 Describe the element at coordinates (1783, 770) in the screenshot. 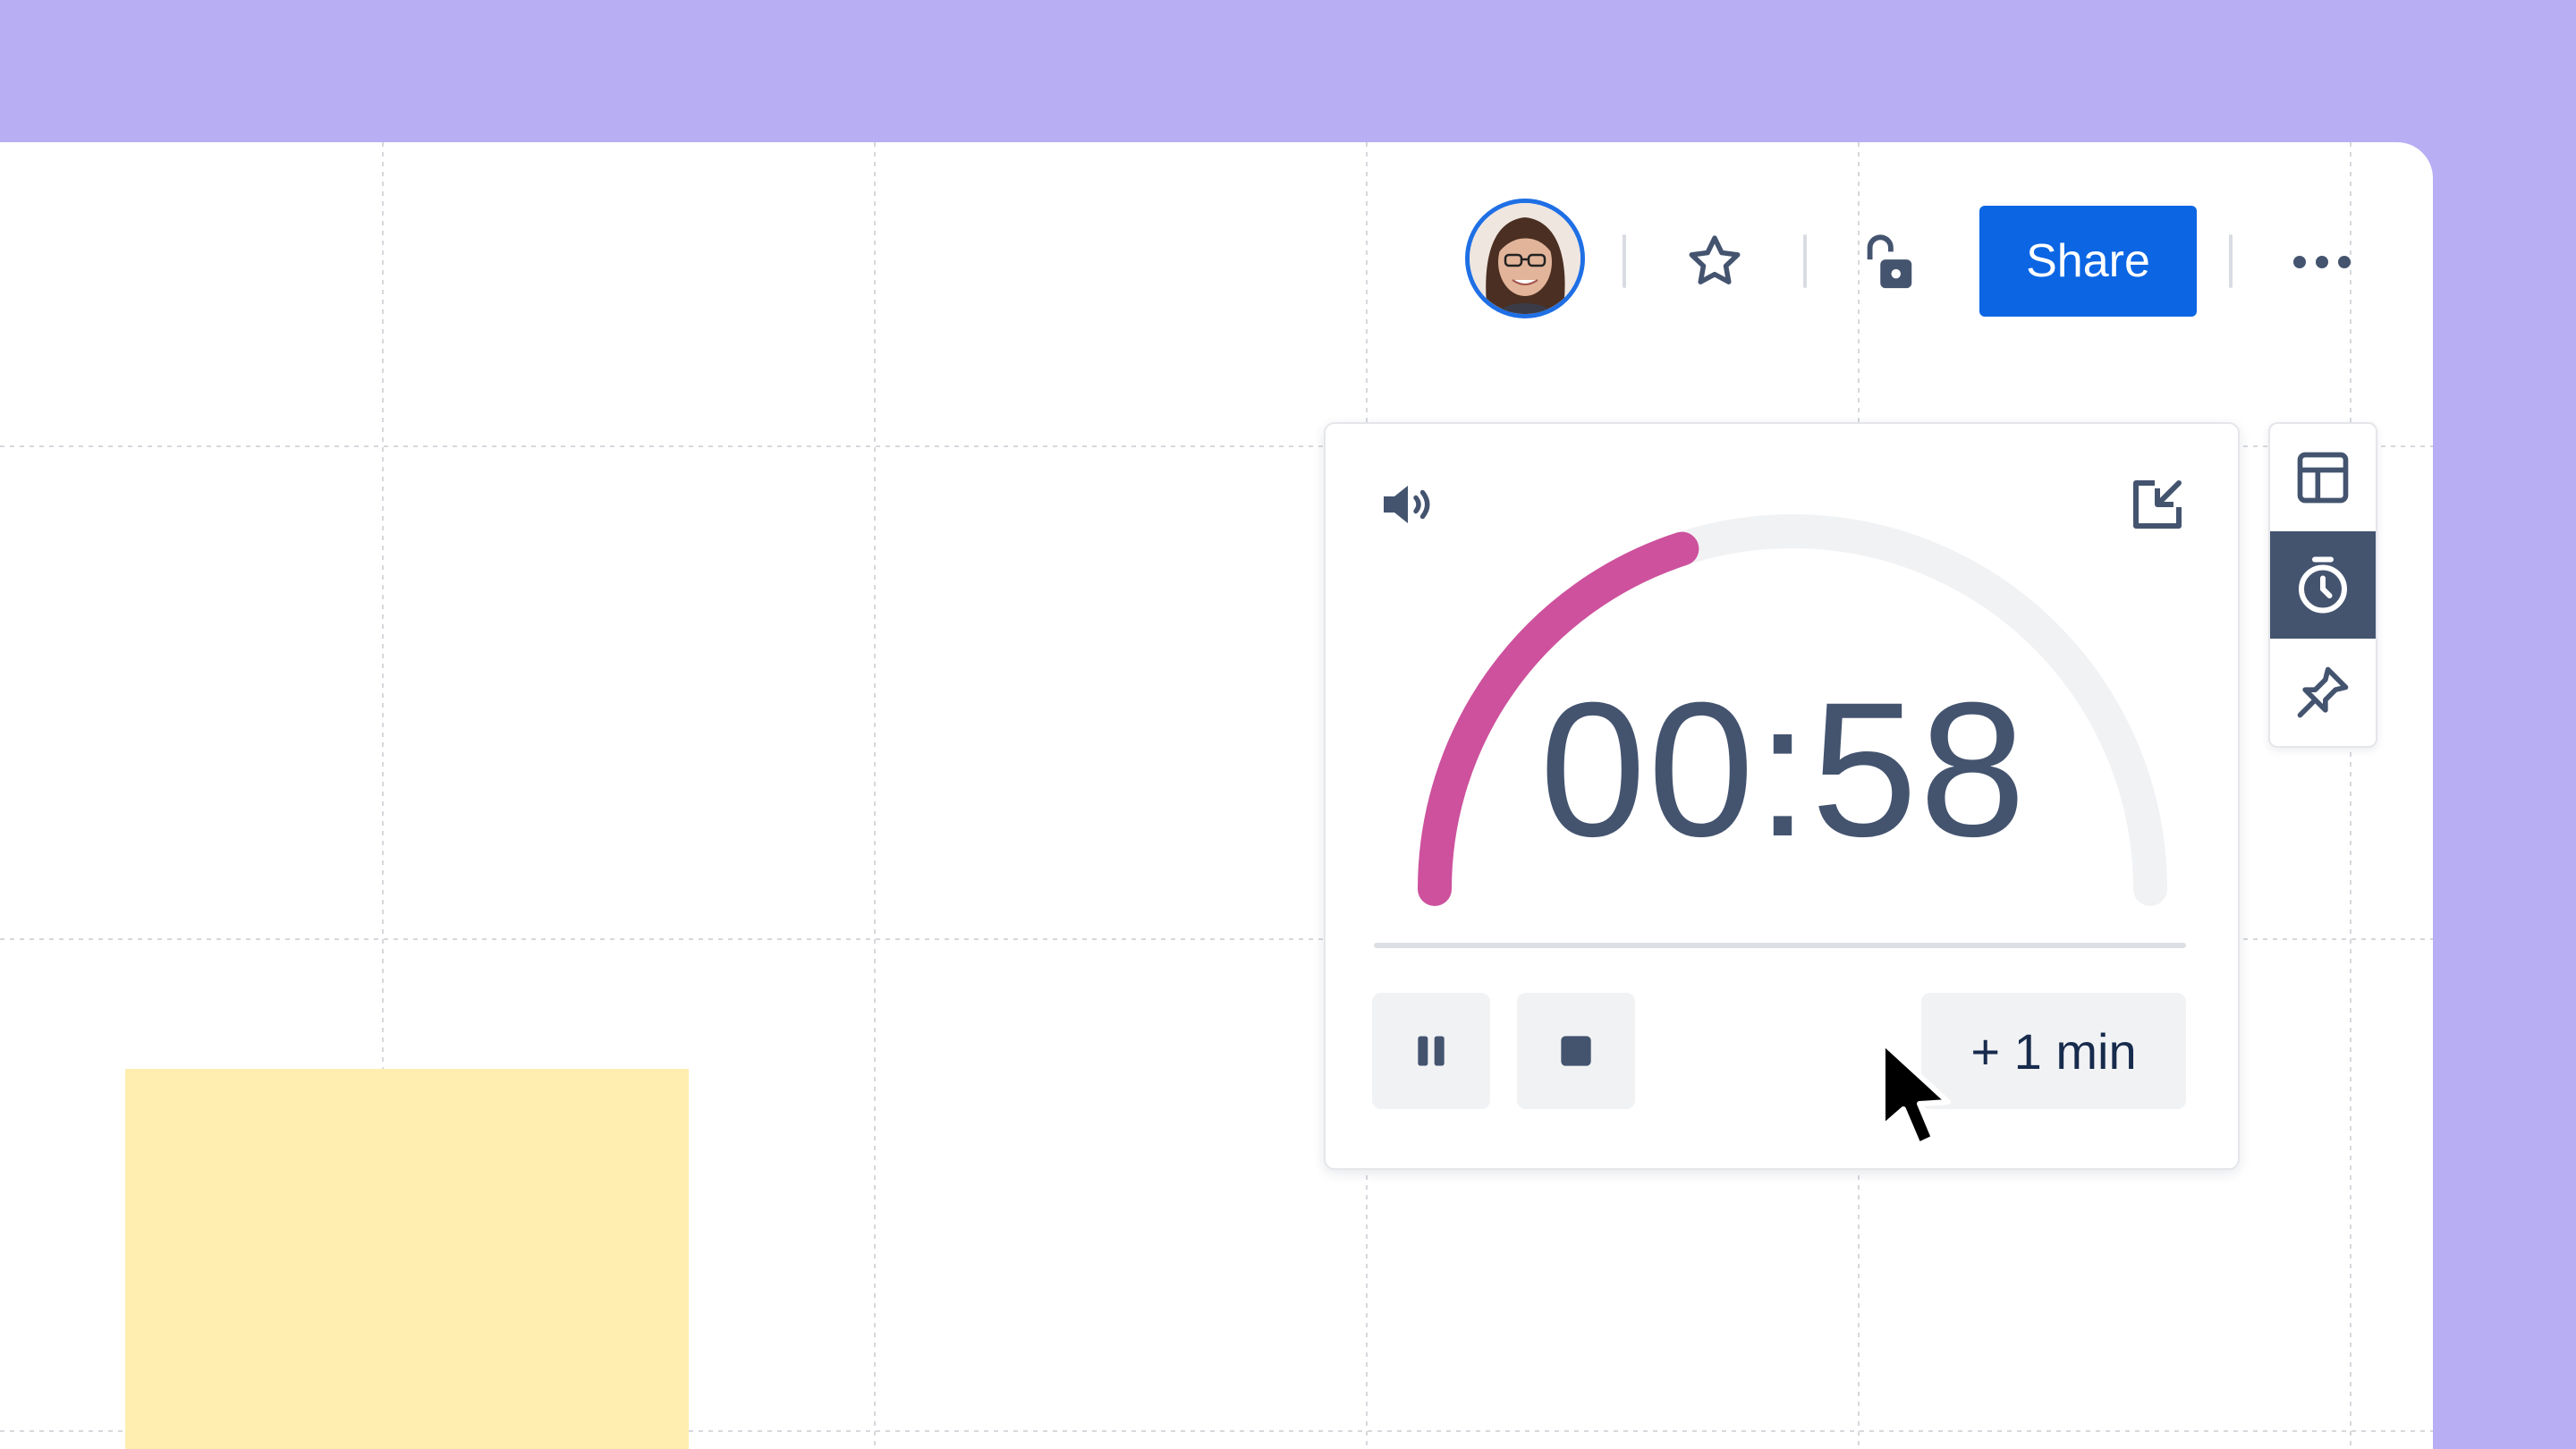

I see `timer-display: 00:58` at that location.